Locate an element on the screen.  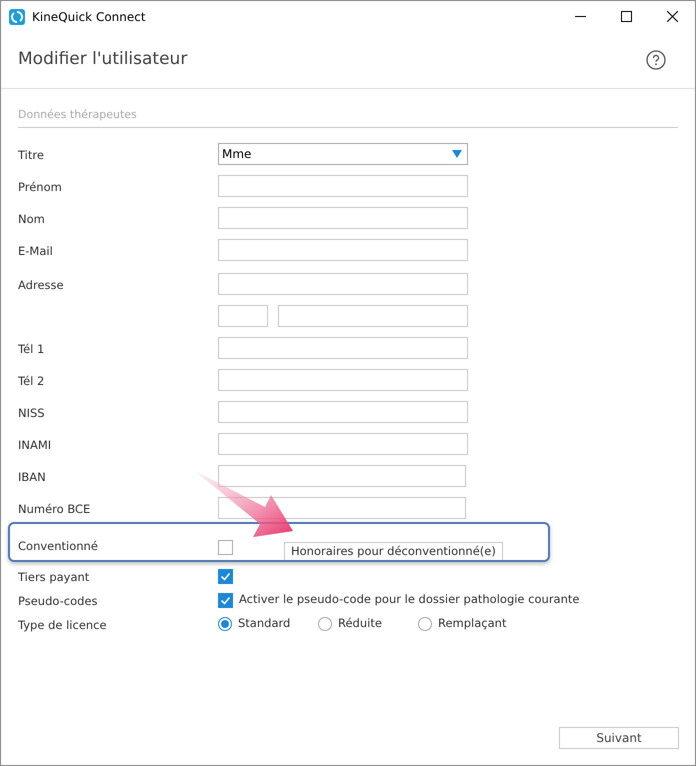
field-label: Titre is located at coordinates (31, 155).